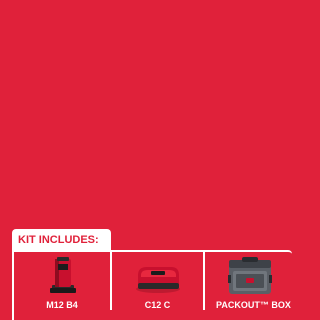 This screenshot has height=320, width=320. I want to click on kit-item-battery: M12 B4, so click(62, 281).